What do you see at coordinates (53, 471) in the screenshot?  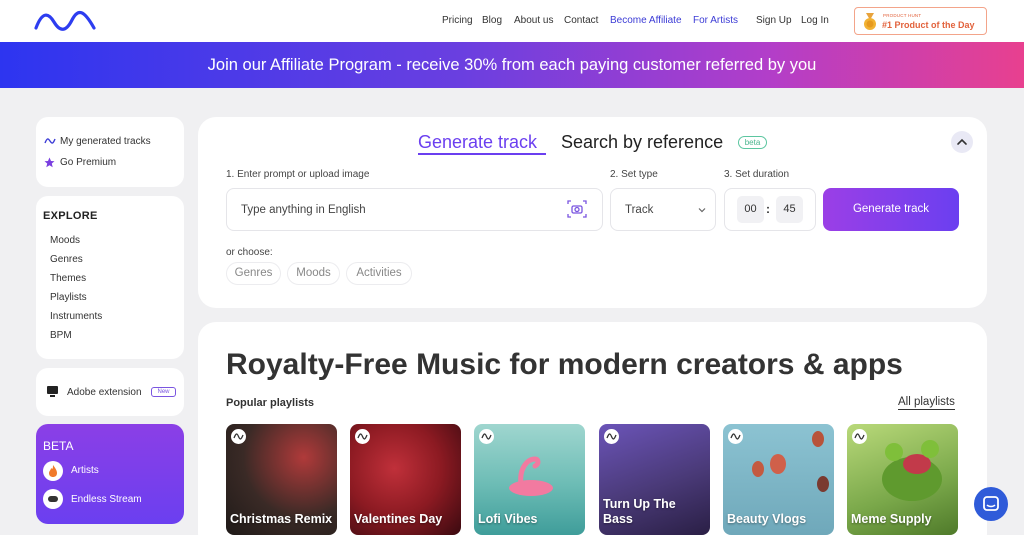 I see `fire-icon` at bounding box center [53, 471].